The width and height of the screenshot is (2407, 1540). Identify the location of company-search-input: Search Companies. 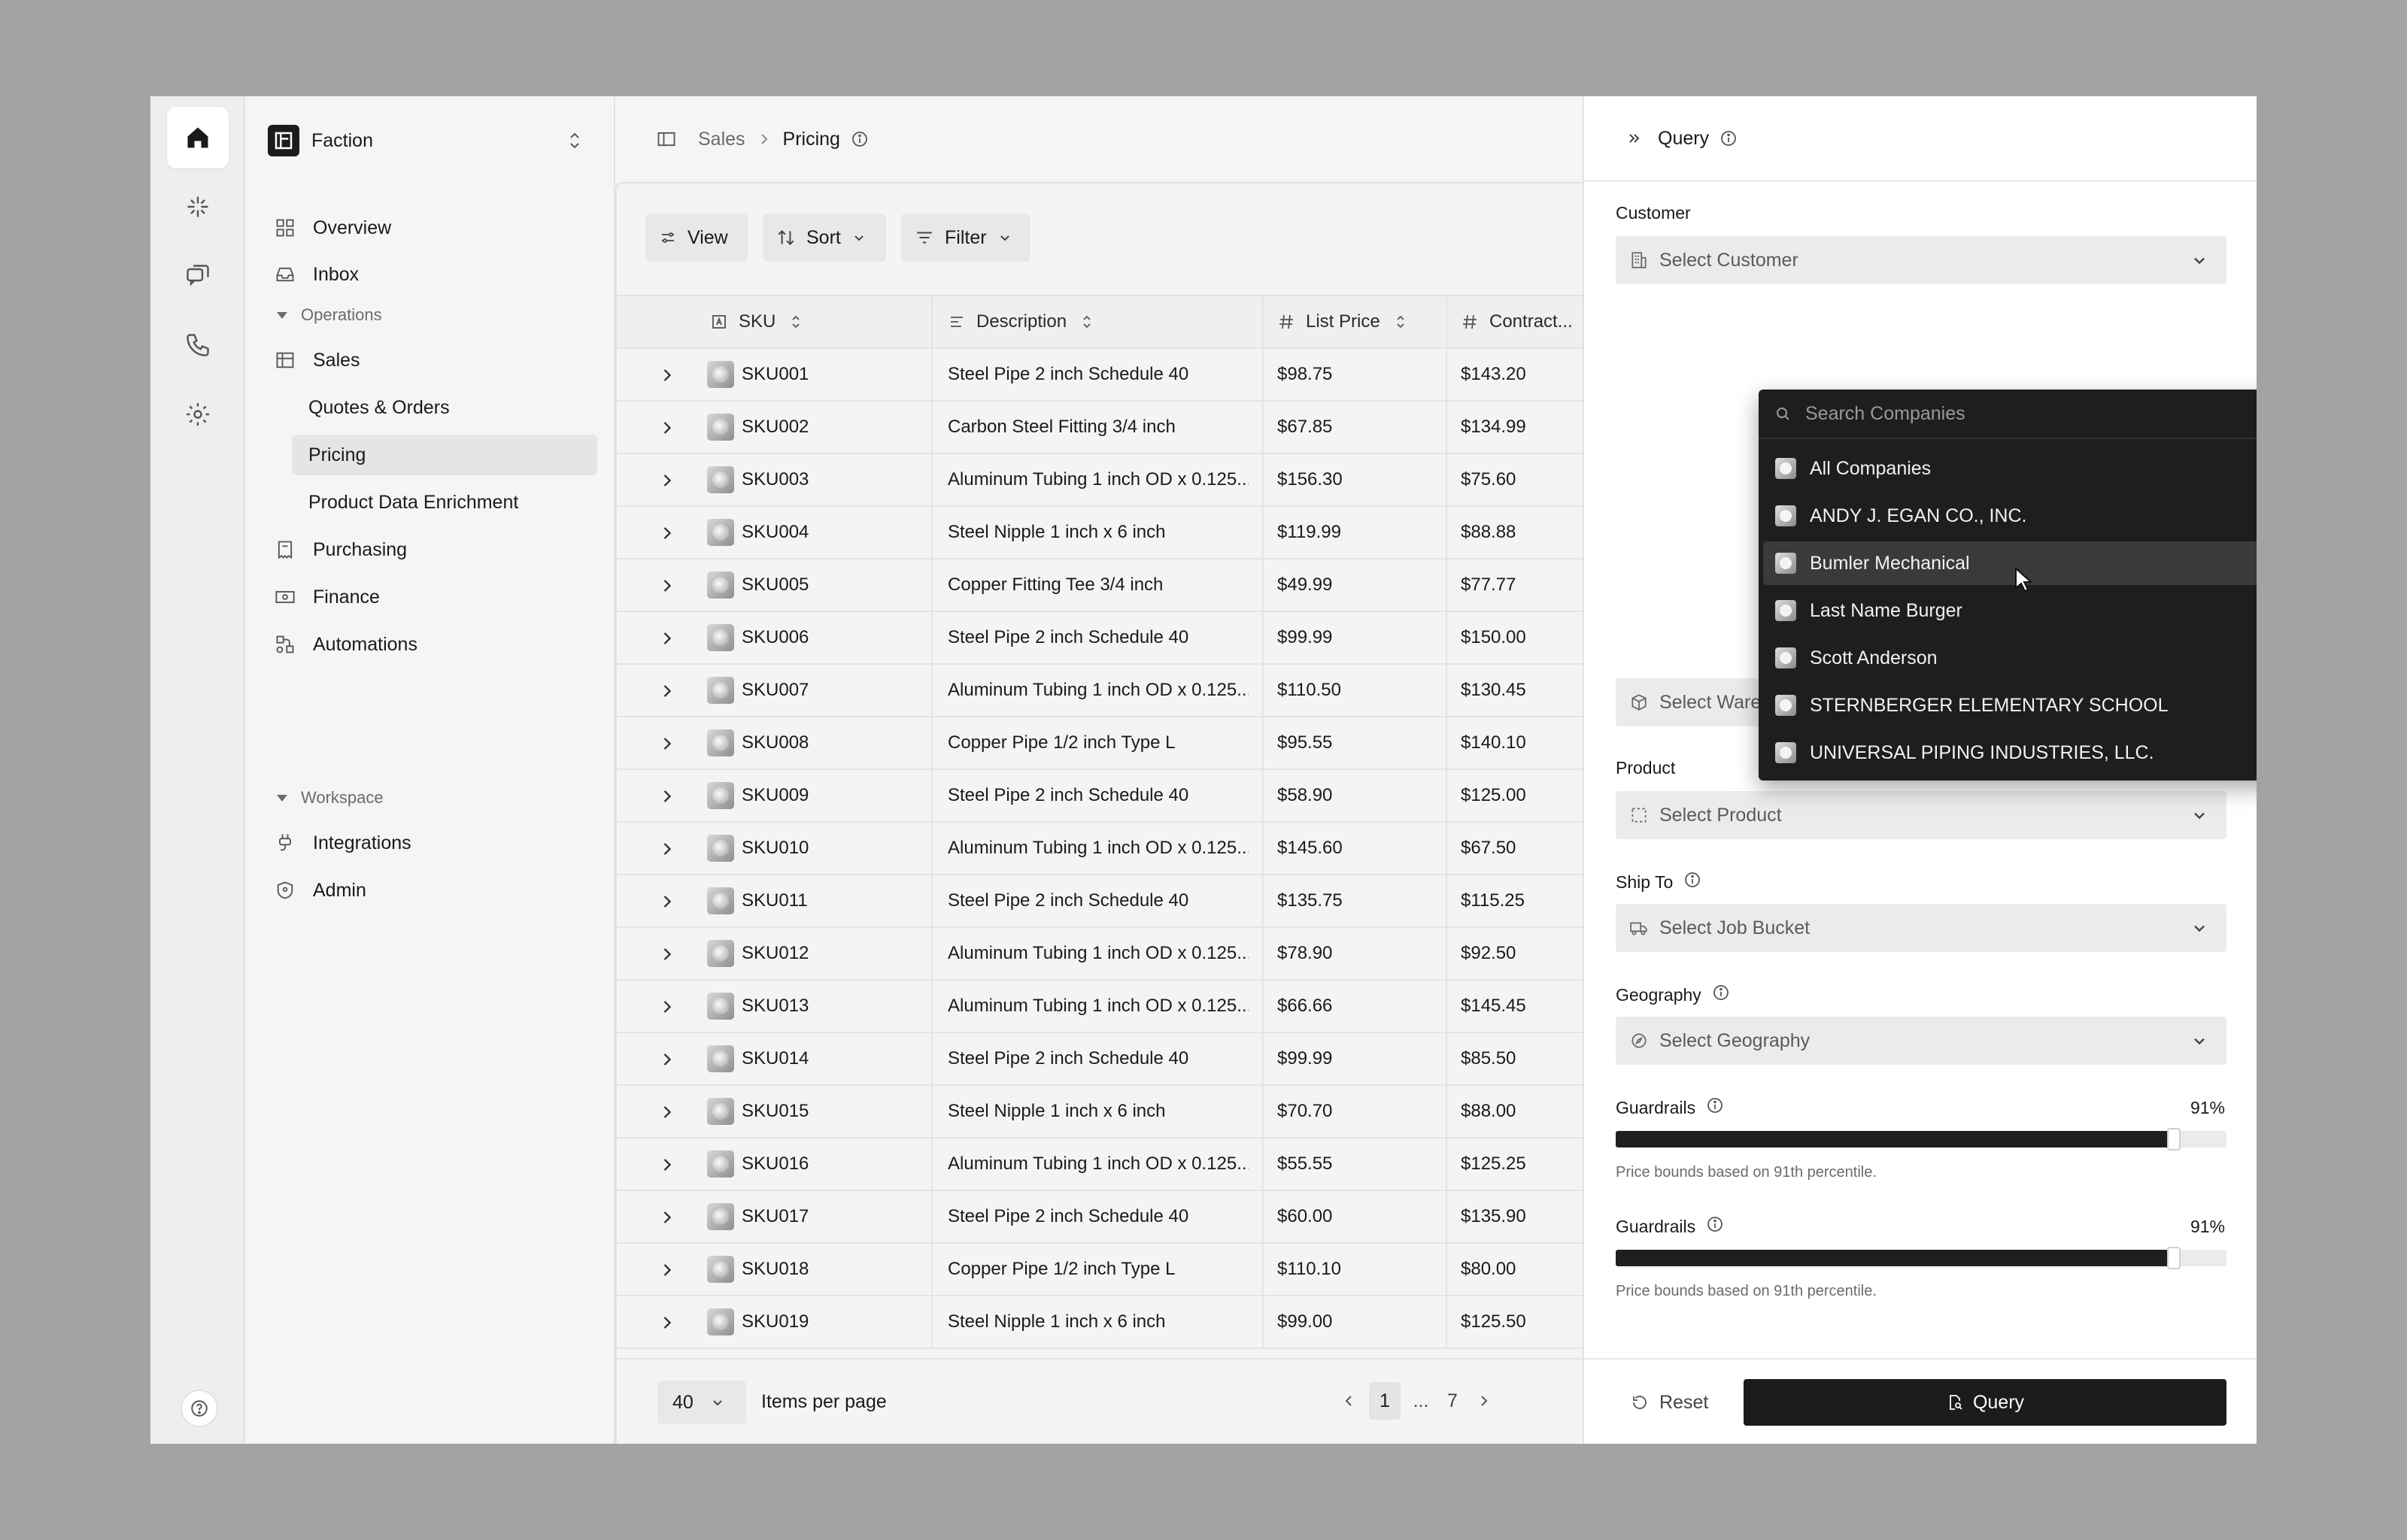
(2008, 414).